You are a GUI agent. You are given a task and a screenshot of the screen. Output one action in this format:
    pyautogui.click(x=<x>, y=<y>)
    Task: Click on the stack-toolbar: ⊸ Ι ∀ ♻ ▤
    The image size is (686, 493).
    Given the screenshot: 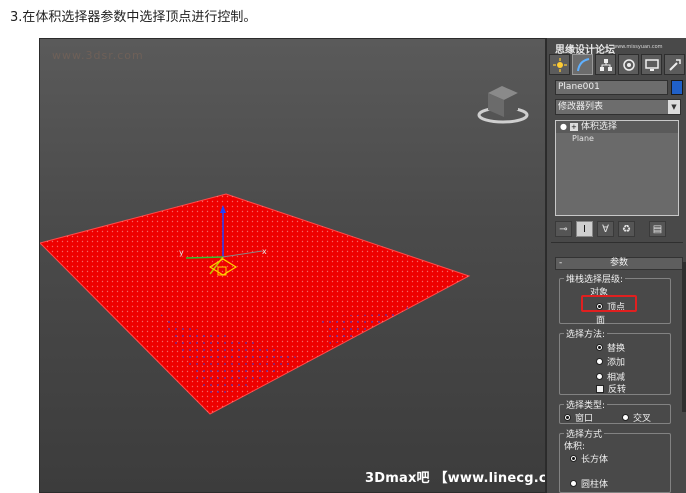 What is the action you would take?
    pyautogui.click(x=619, y=229)
    